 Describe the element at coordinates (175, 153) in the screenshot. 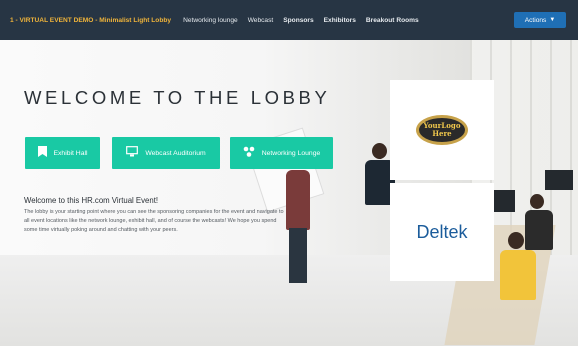

I see `webcast-auditorium-label: Webcast Auditorium` at that location.